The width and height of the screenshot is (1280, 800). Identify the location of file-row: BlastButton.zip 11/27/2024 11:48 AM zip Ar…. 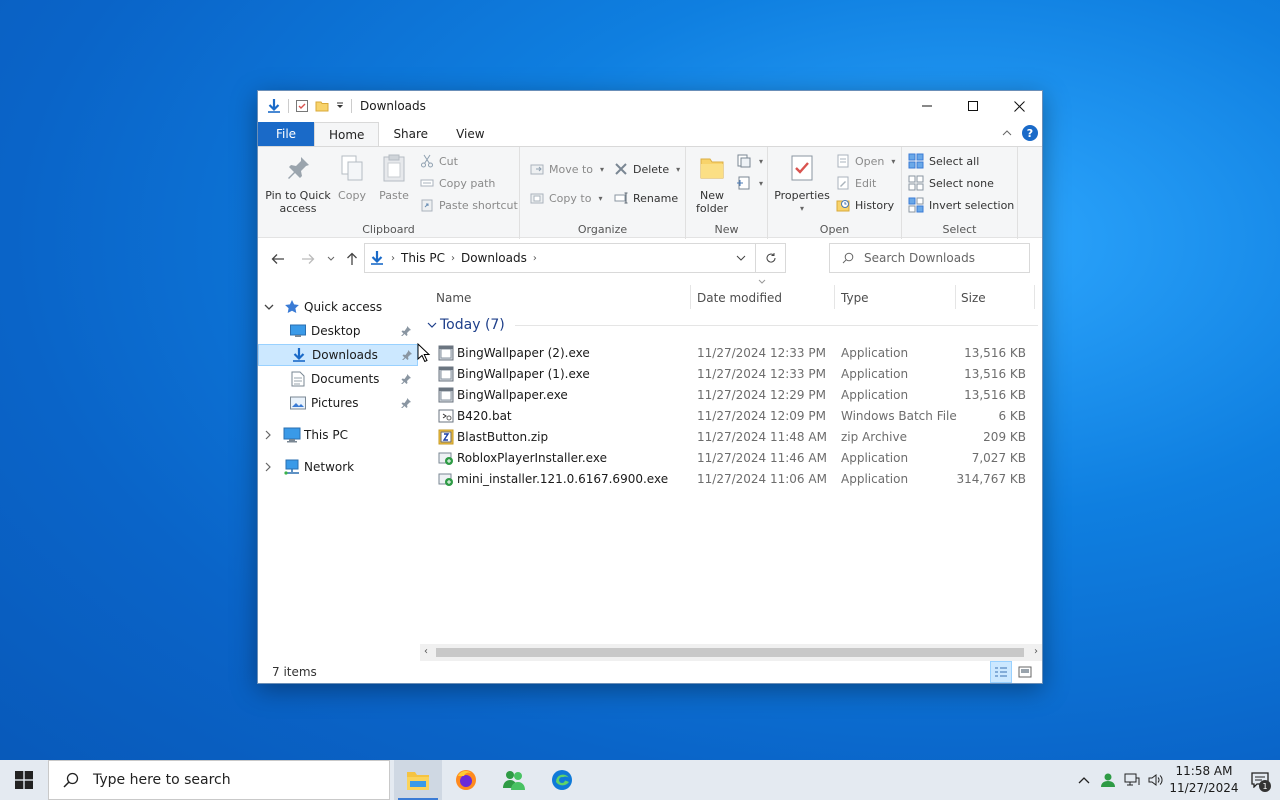
(729, 437).